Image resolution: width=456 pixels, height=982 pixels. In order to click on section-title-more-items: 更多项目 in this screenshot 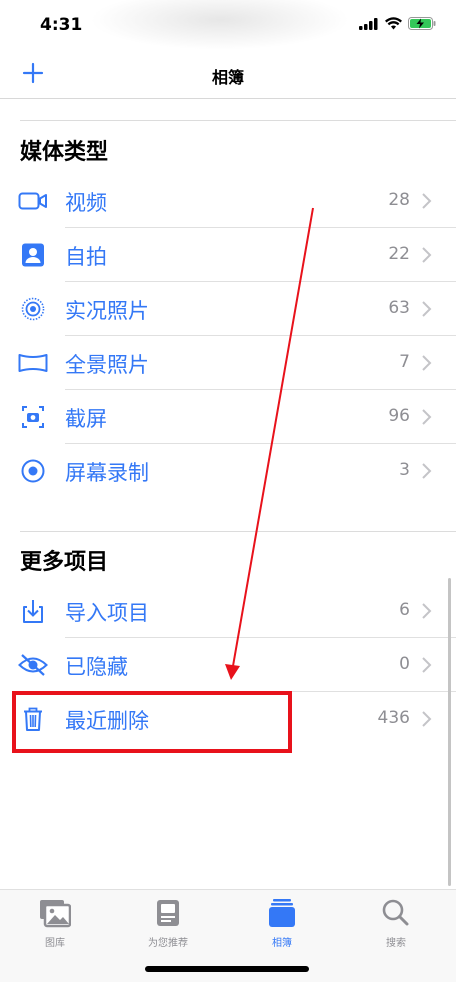, I will do `click(64, 560)`.